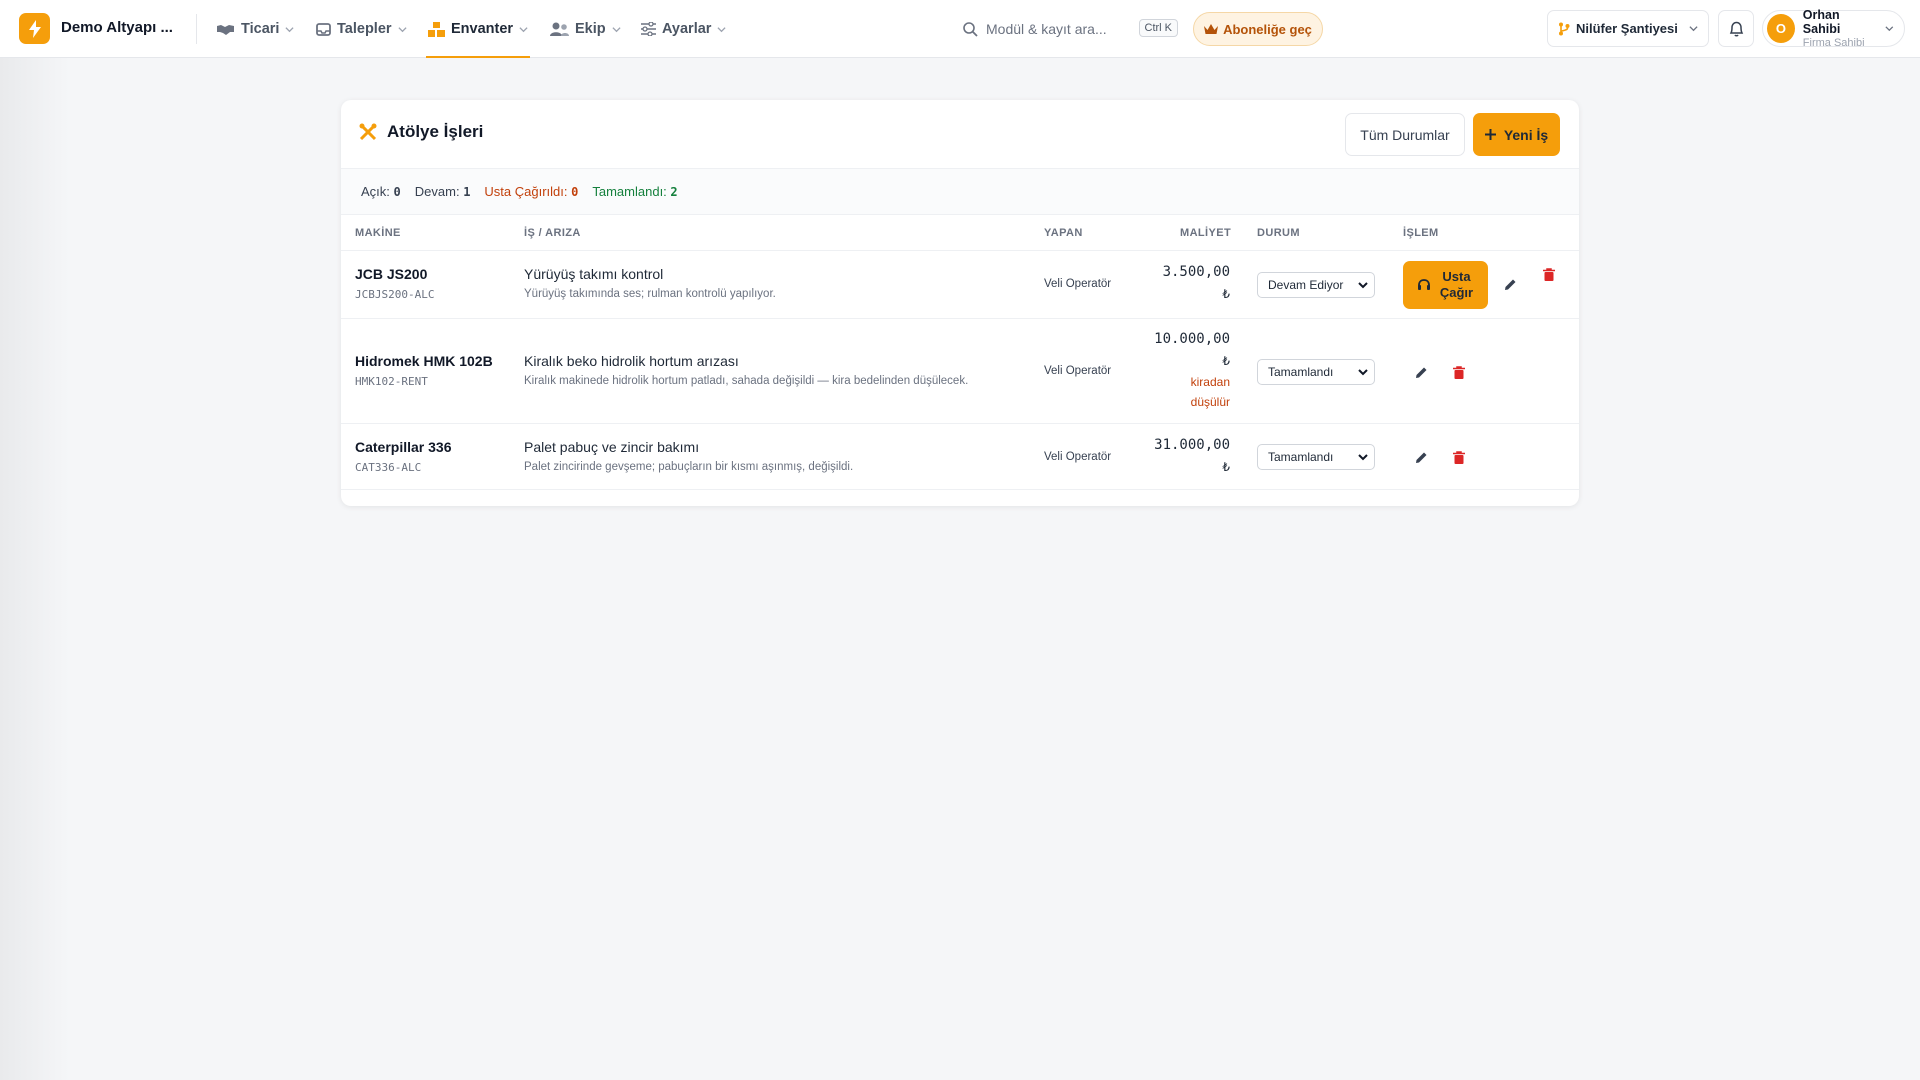  I want to click on status-select: Devam Ediyor, so click(1316, 285).